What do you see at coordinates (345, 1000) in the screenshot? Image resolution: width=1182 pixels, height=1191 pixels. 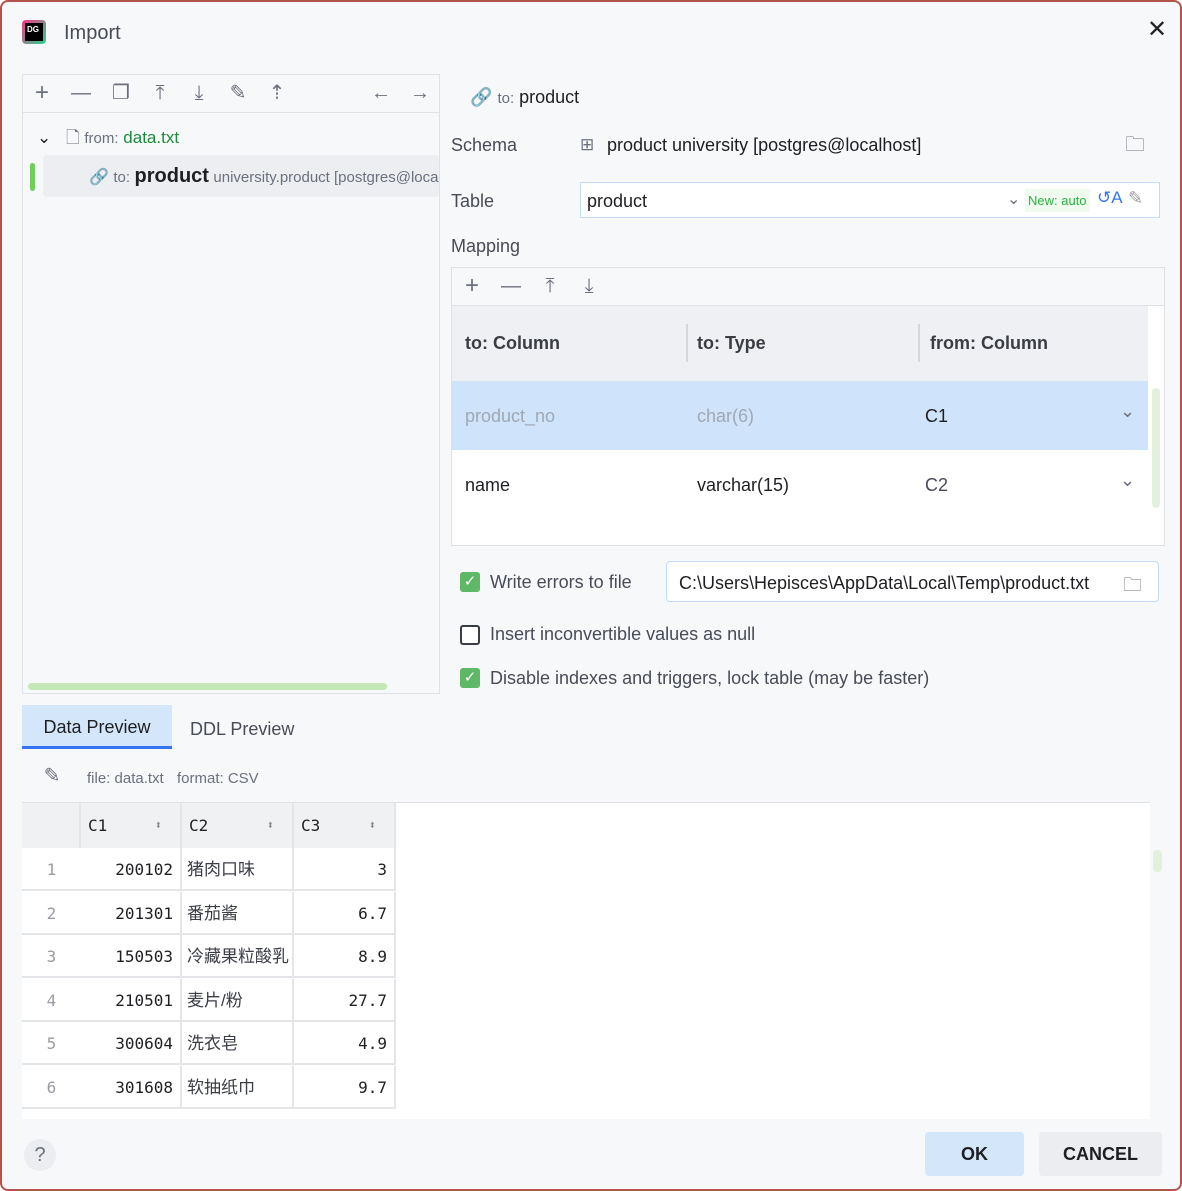 I see `grid-cell-c3: 27.7` at bounding box center [345, 1000].